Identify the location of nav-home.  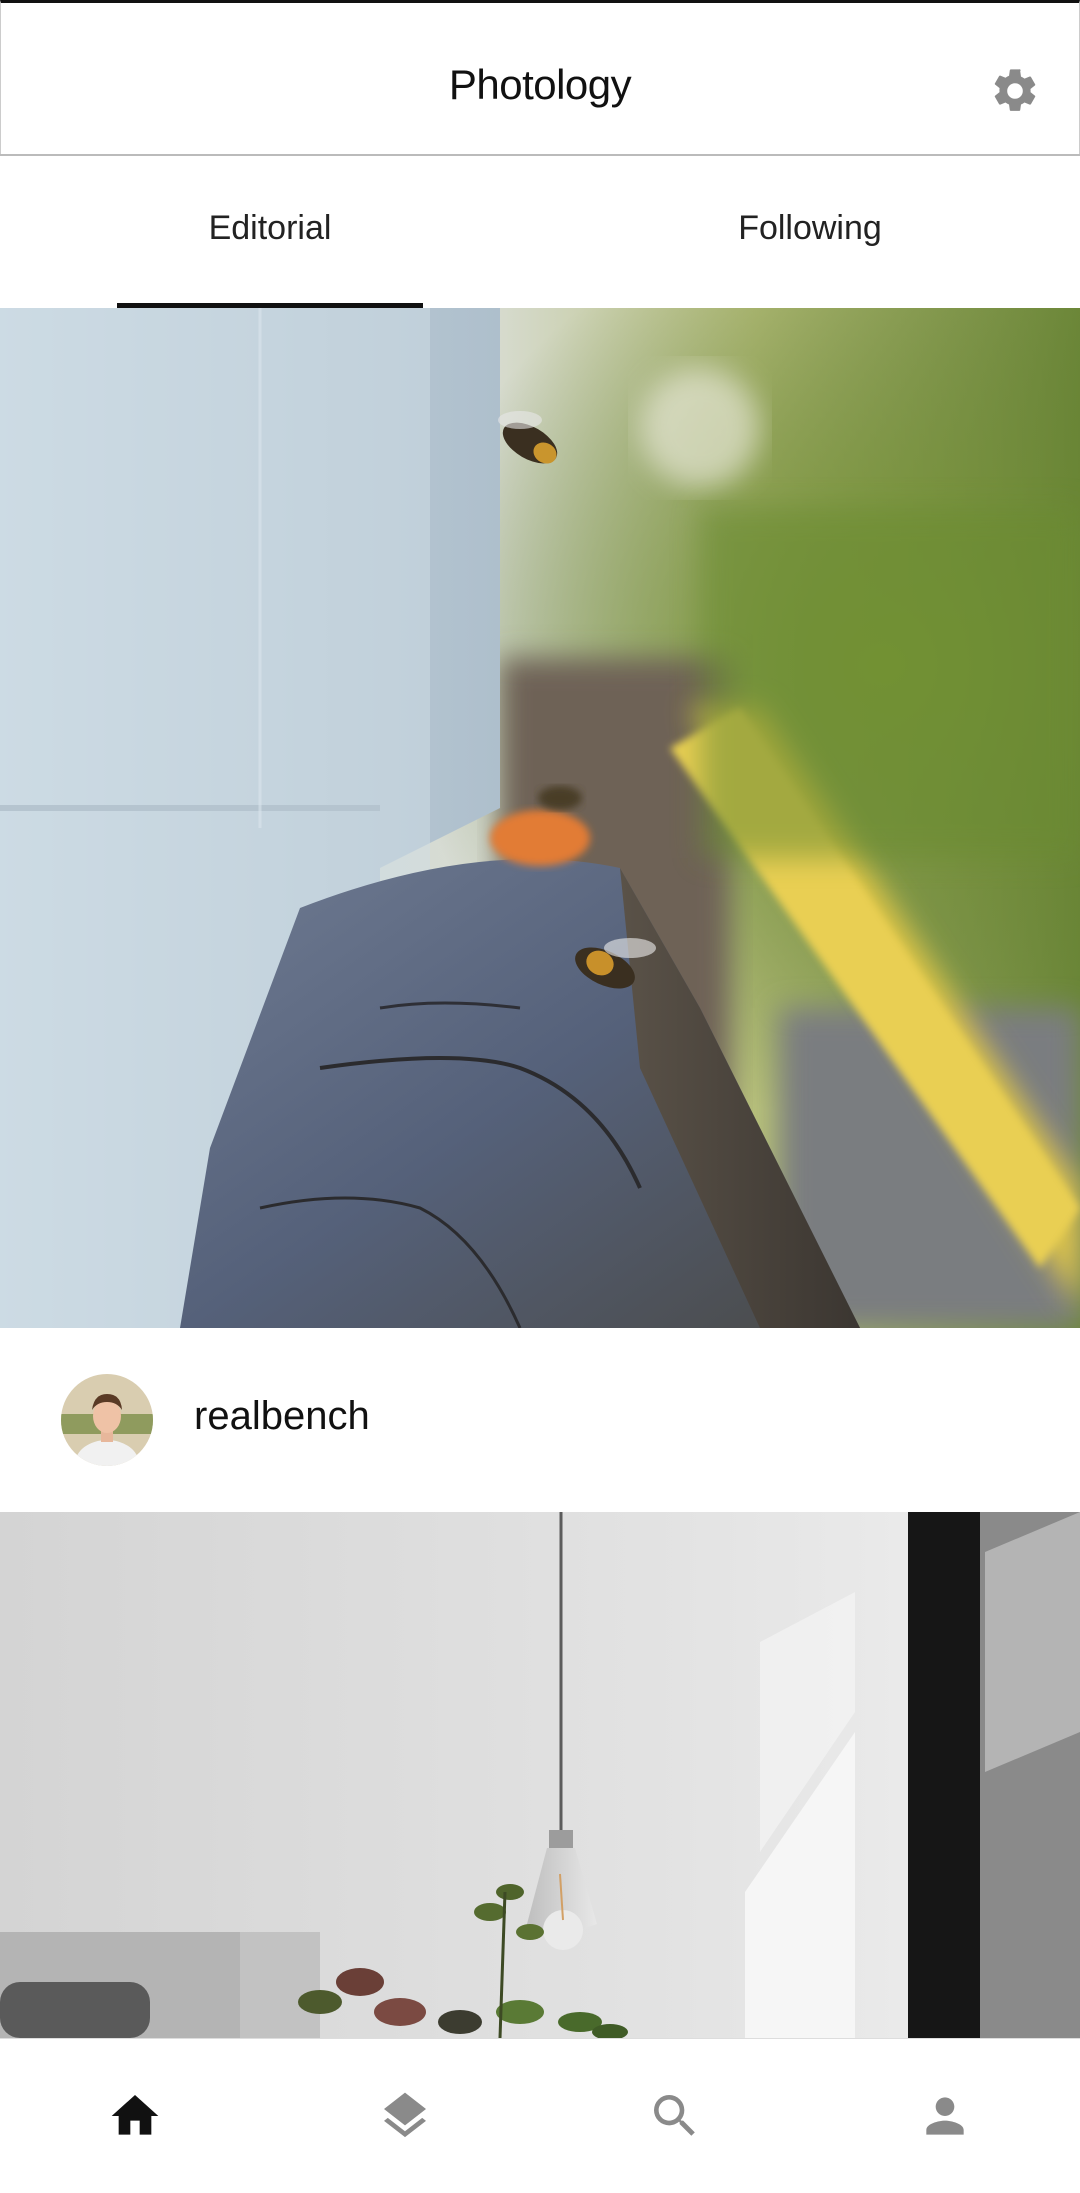
(135, 2116).